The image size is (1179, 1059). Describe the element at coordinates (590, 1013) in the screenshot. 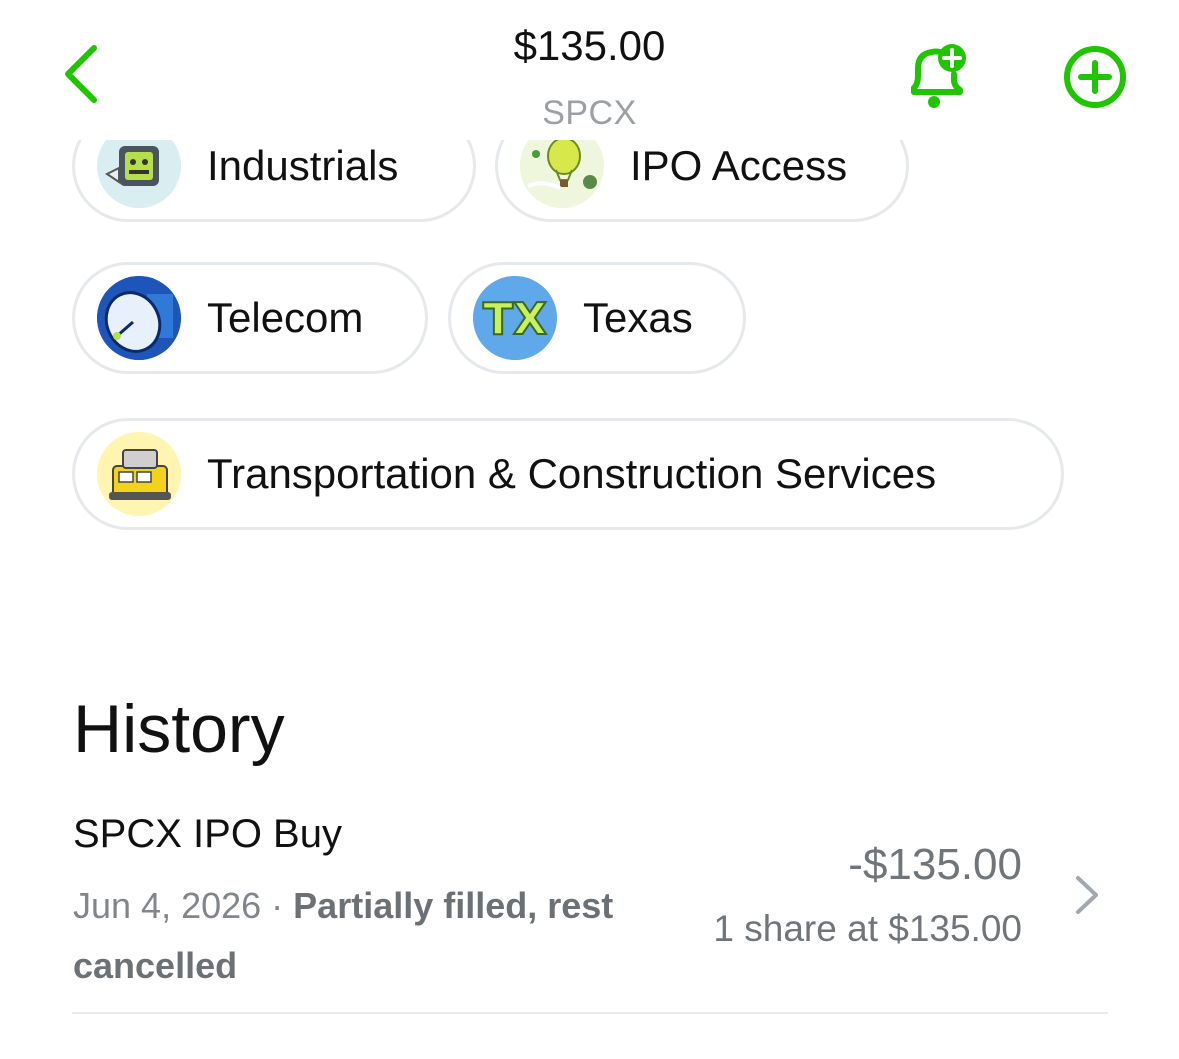

I see `divider` at that location.